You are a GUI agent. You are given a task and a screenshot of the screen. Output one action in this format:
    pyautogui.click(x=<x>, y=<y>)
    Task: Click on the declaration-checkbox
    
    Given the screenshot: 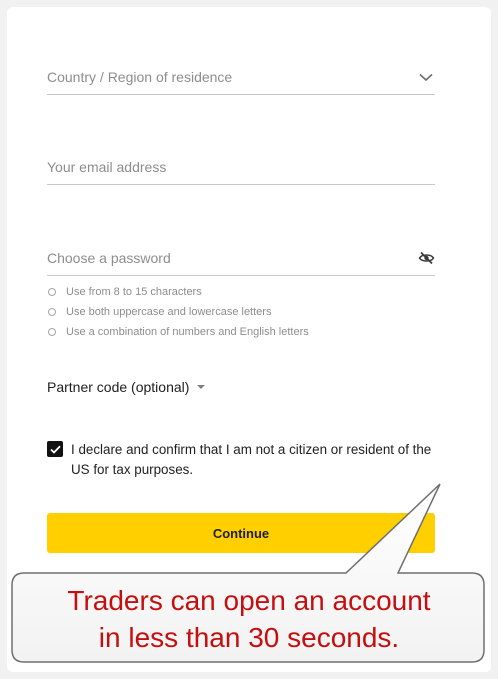 What is the action you would take?
    pyautogui.click(x=55, y=449)
    